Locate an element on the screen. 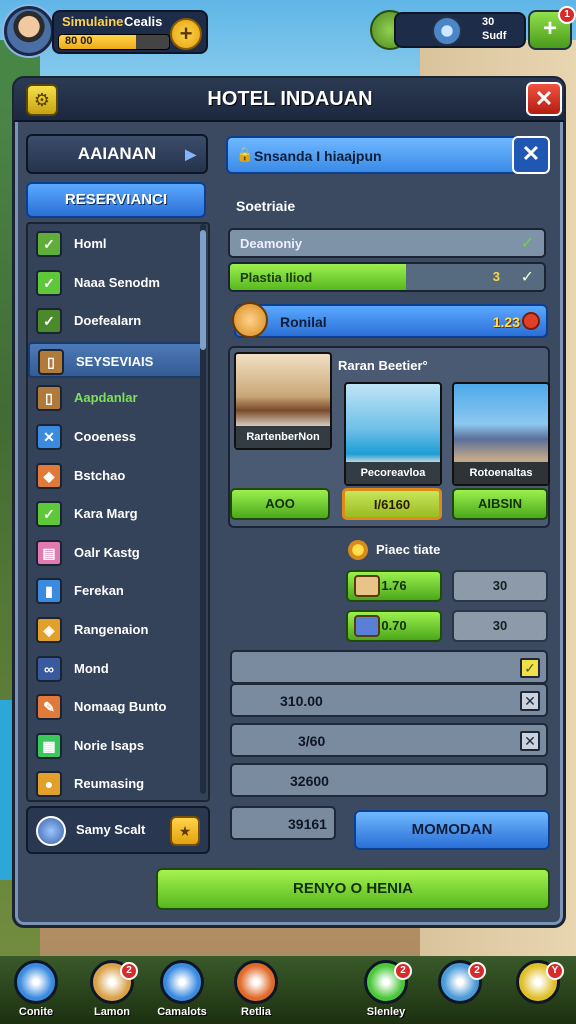  input-field-4: 32600 is located at coordinates (389, 780).